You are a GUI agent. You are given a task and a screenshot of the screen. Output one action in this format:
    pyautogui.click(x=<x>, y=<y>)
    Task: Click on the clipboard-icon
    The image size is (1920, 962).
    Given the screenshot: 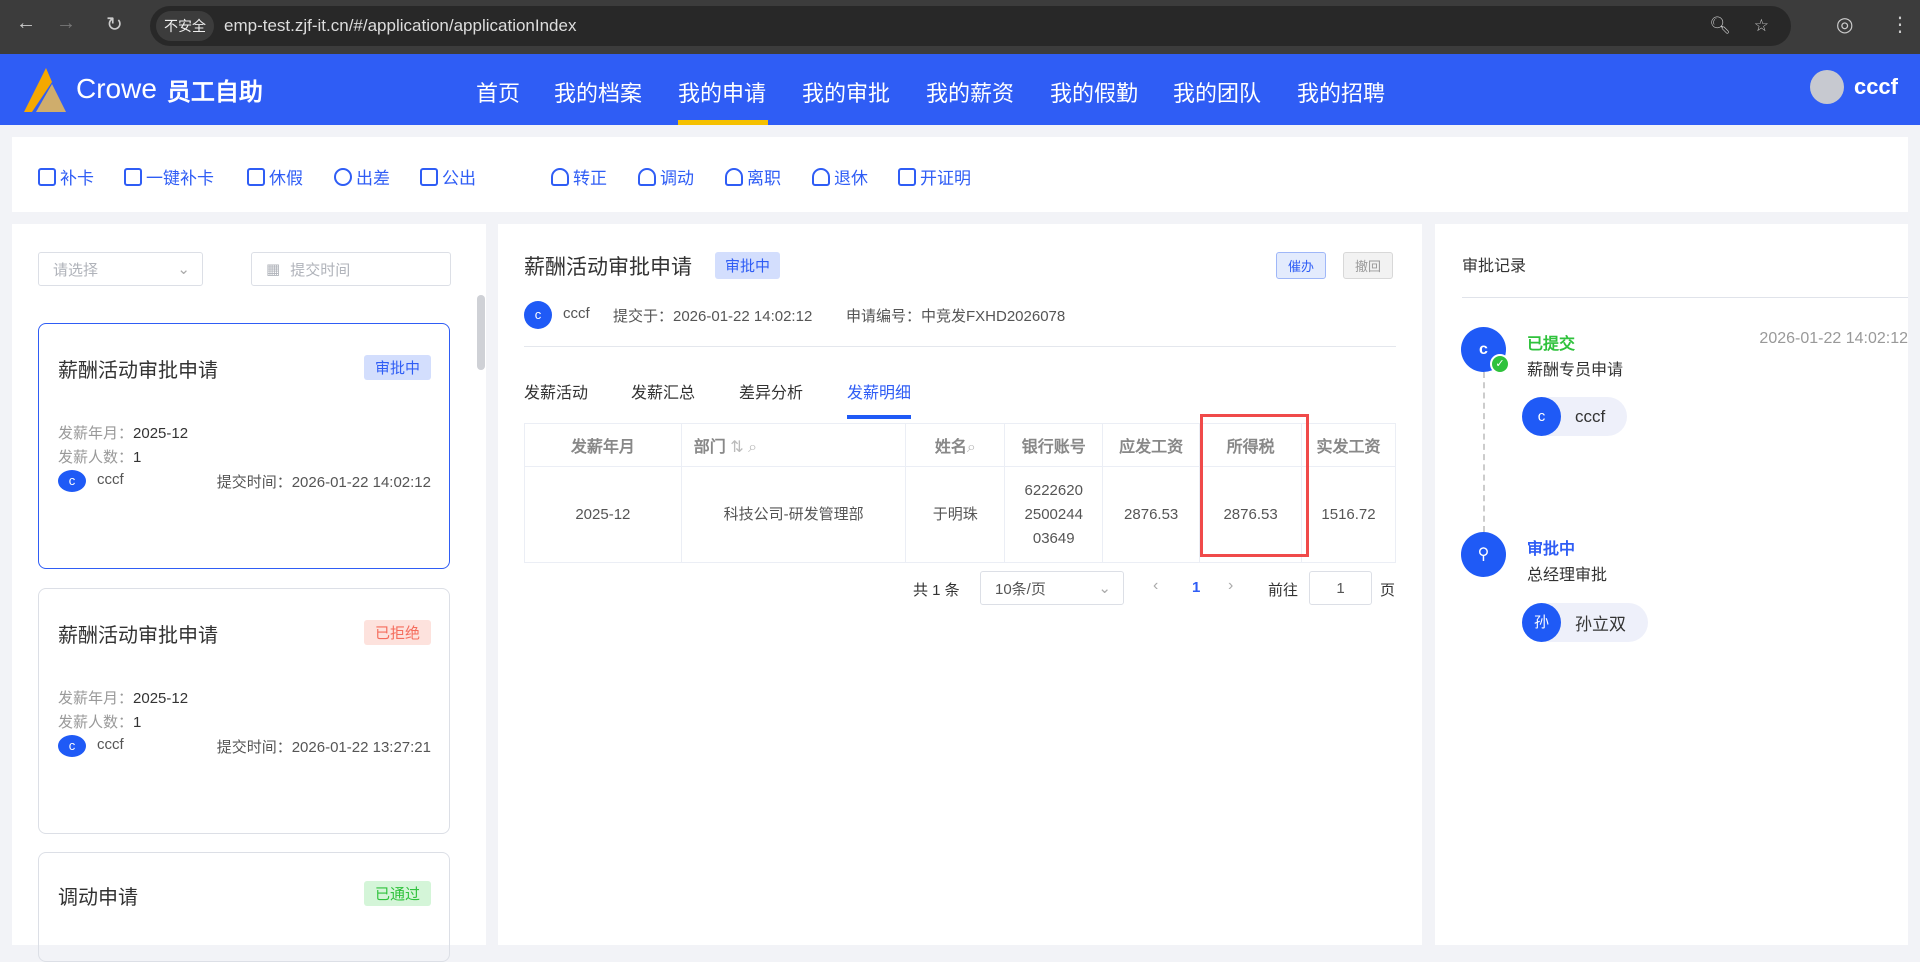 What is the action you would take?
    pyautogui.click(x=907, y=176)
    